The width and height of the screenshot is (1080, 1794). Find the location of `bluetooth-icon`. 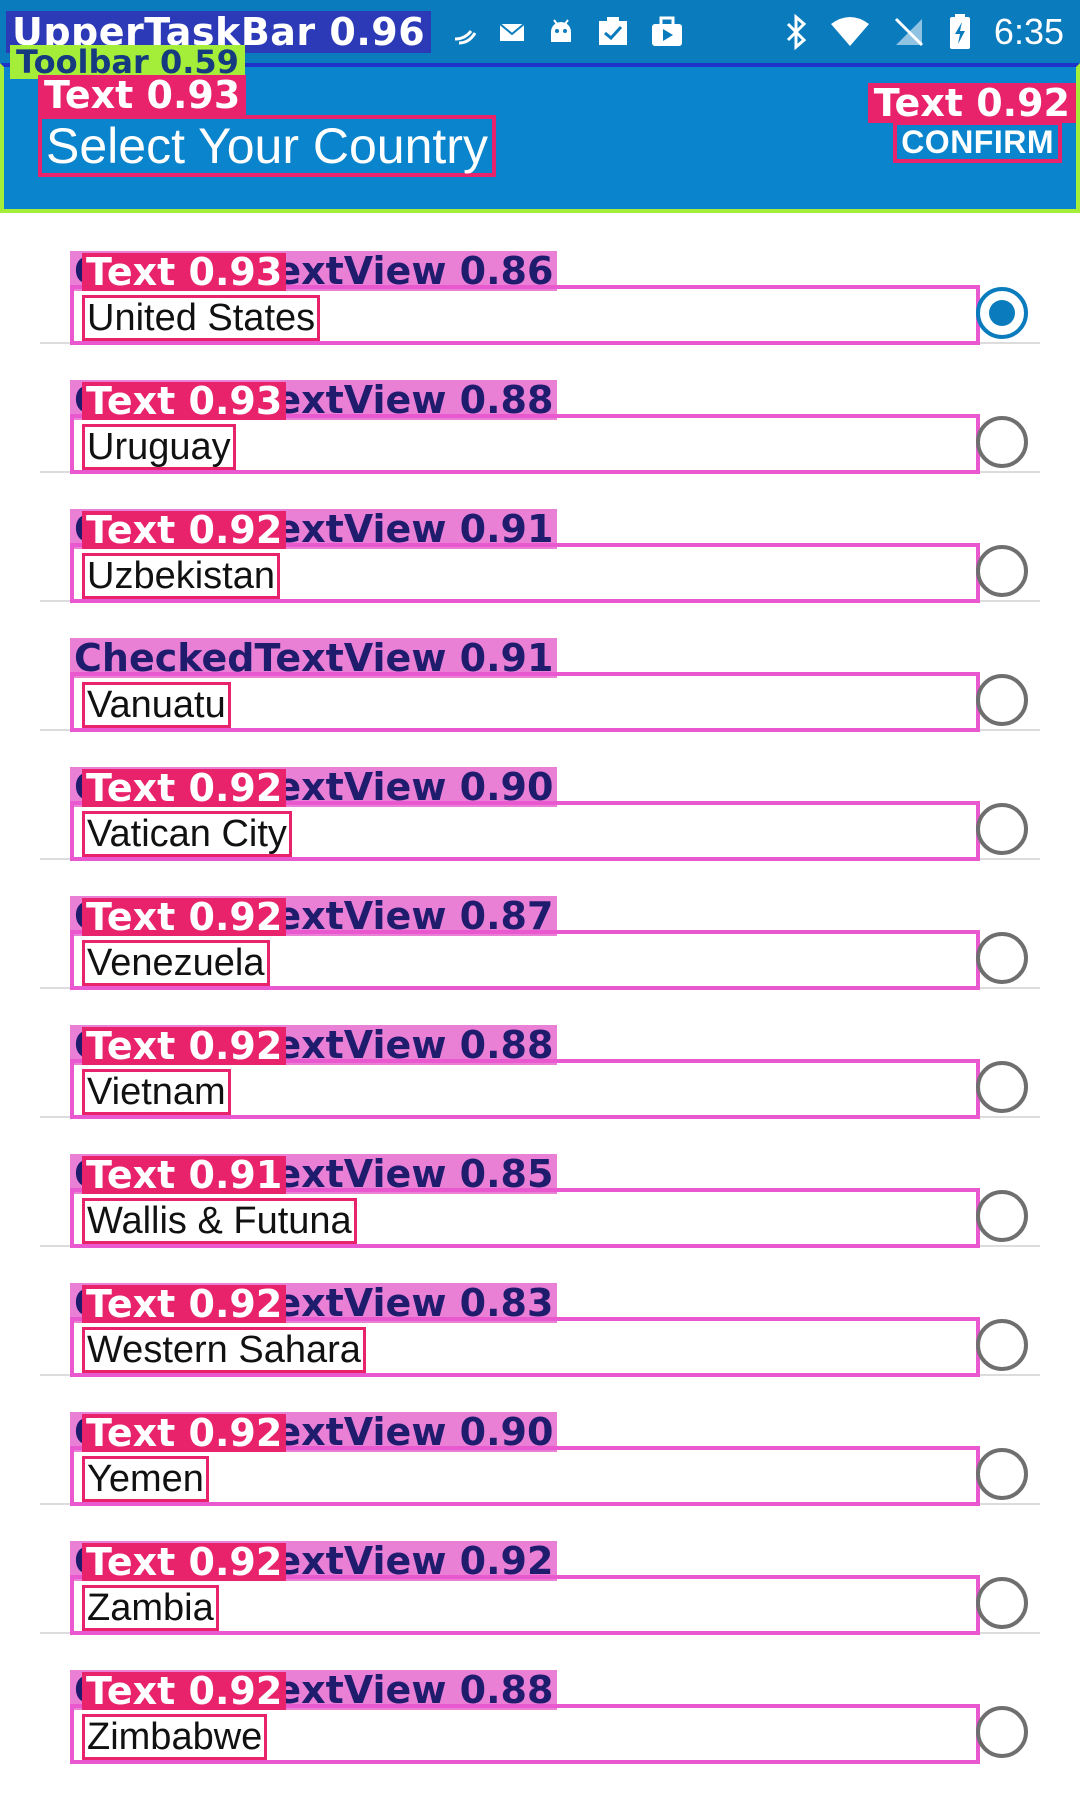

bluetooth-icon is located at coordinates (796, 31).